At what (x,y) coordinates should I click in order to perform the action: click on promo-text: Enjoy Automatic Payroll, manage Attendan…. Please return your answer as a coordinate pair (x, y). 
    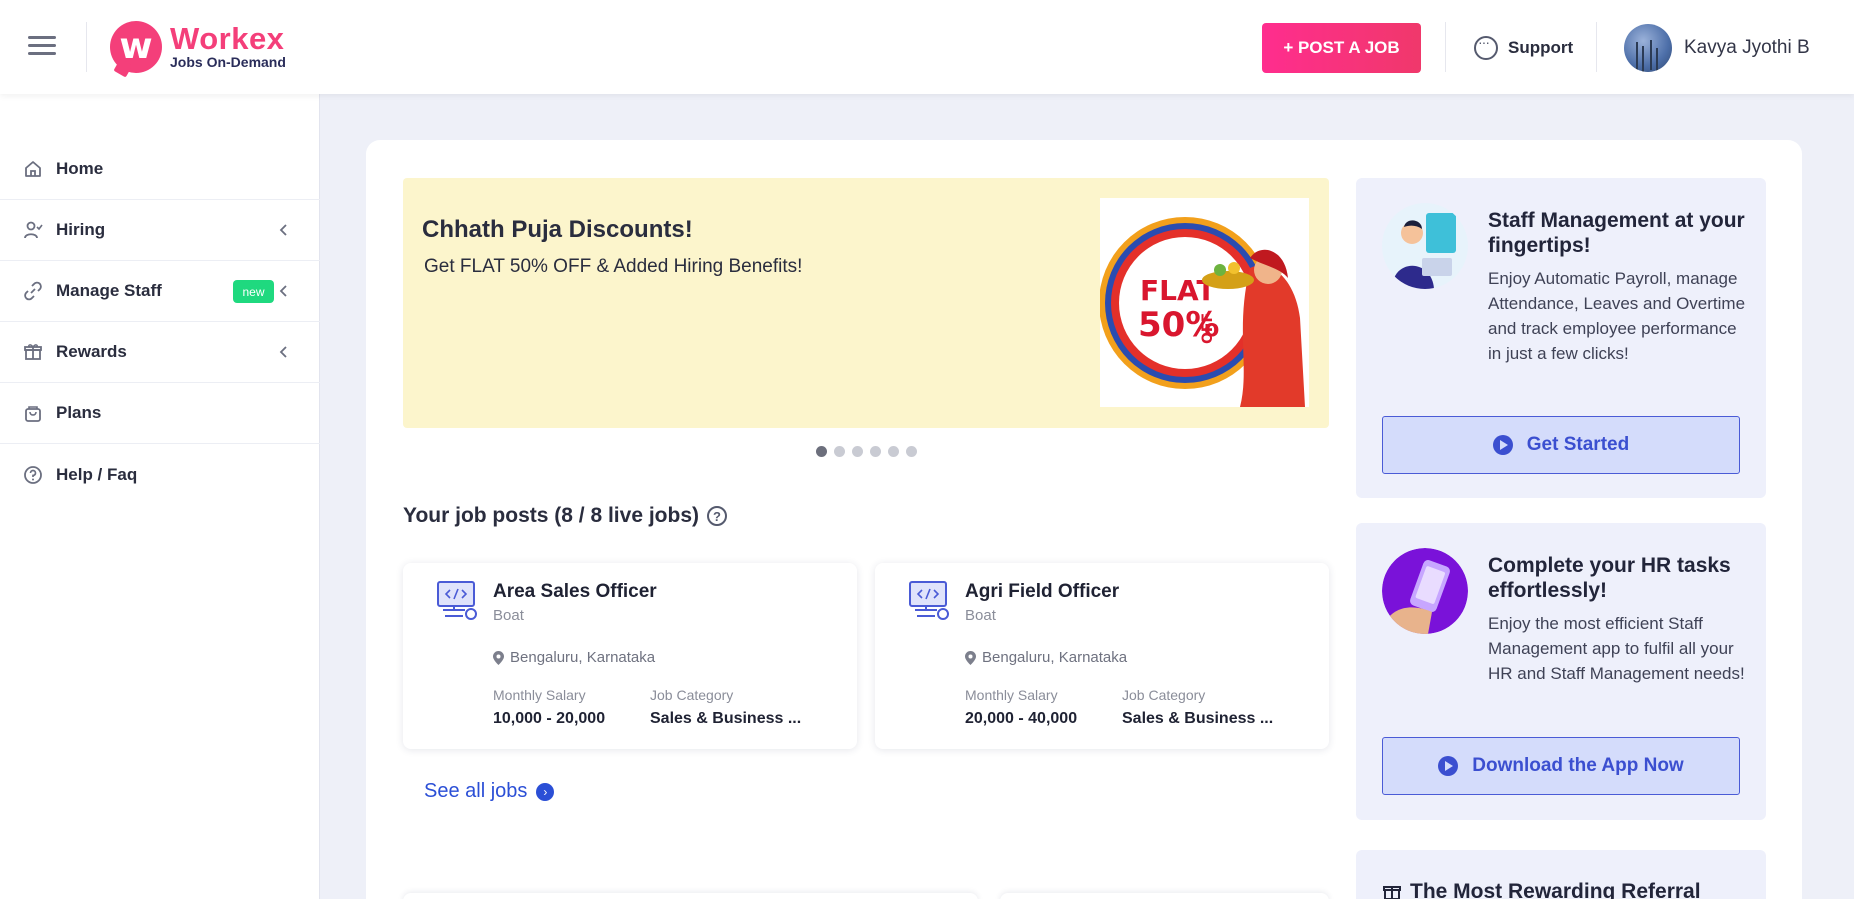
    Looking at the image, I should click on (1617, 316).